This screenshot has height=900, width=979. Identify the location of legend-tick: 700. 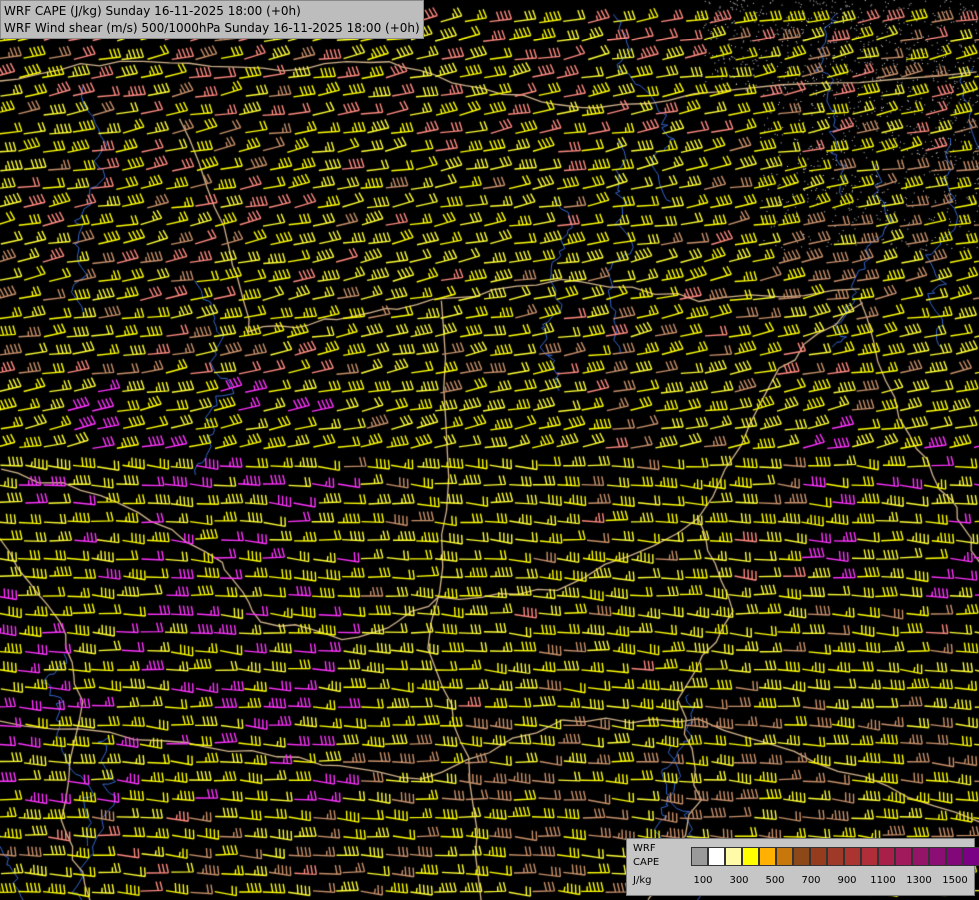
(811, 880).